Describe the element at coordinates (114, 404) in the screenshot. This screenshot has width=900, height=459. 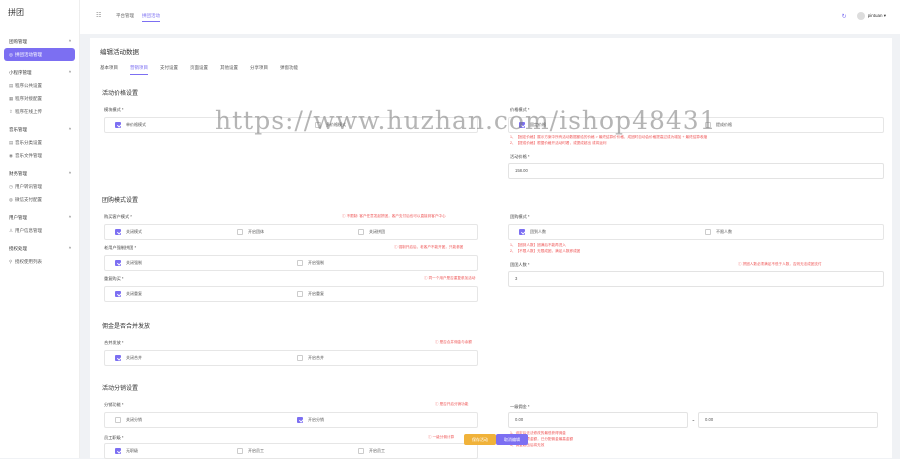
I see `dist-label: 分销功能 *` at that location.